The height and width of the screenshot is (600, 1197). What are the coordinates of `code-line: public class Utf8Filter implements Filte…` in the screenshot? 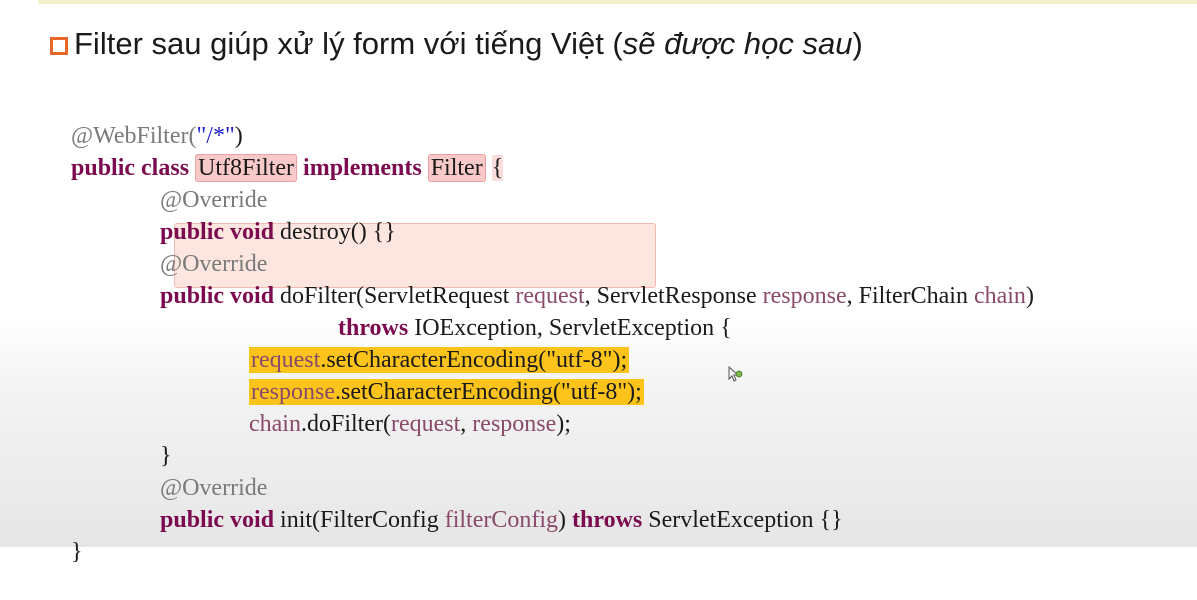 It's located at (275, 151).